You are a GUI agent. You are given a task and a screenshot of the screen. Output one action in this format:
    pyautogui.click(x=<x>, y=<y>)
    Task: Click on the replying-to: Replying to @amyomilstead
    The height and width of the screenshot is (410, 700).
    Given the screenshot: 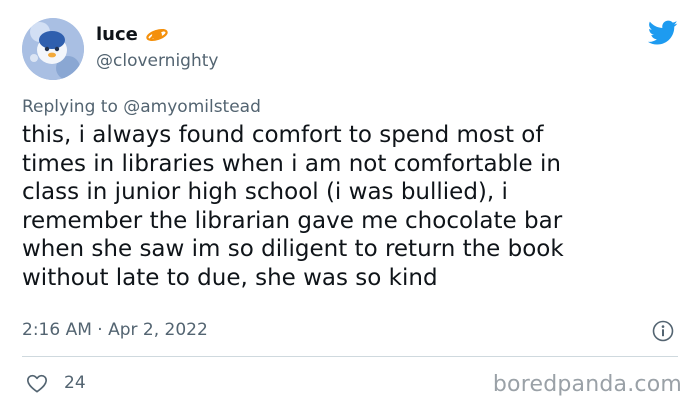 What is the action you would take?
    pyautogui.click(x=141, y=107)
    